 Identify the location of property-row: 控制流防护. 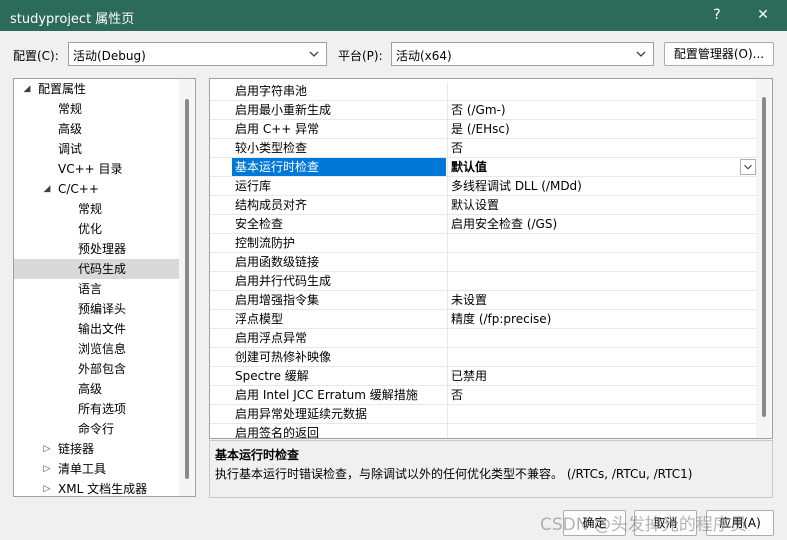
(484, 243).